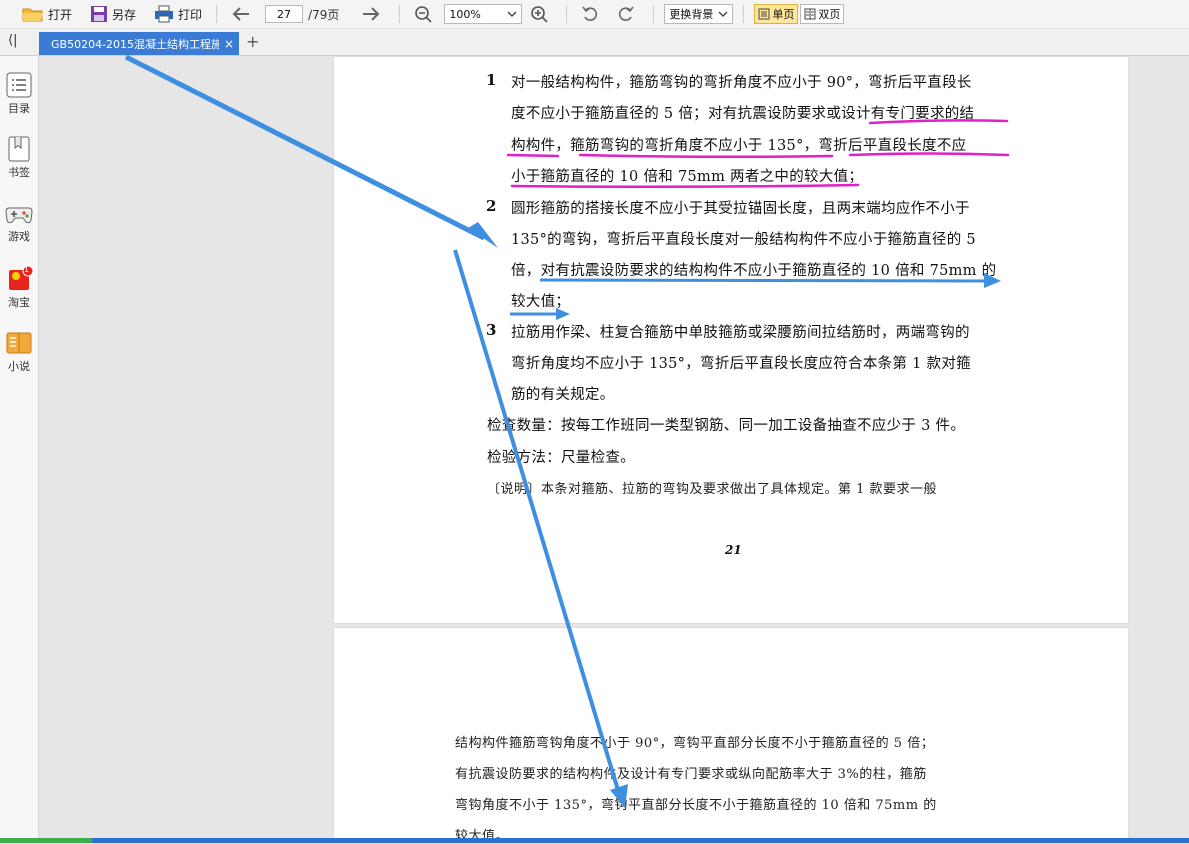 The image size is (1189, 844). What do you see at coordinates (135, 44) in the screenshot?
I see `tab-title: GB50204-2015混凝土结构工程施工质量验收规范` at bounding box center [135, 44].